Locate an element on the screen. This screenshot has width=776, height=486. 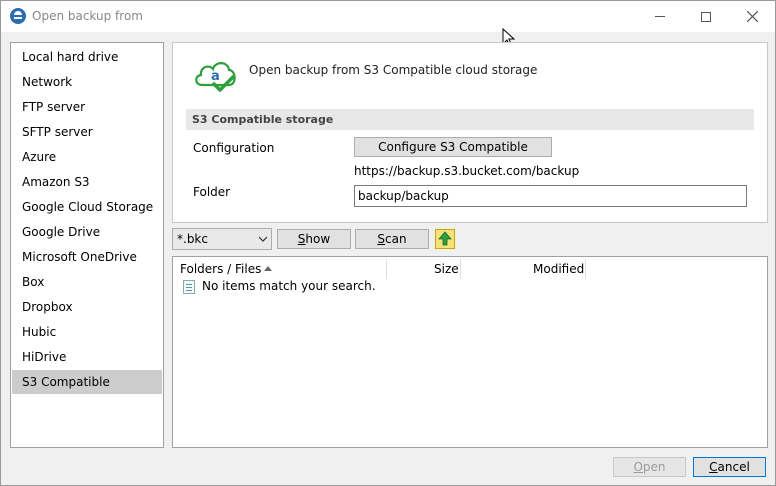
up-arrow-icon is located at coordinates (445, 238).